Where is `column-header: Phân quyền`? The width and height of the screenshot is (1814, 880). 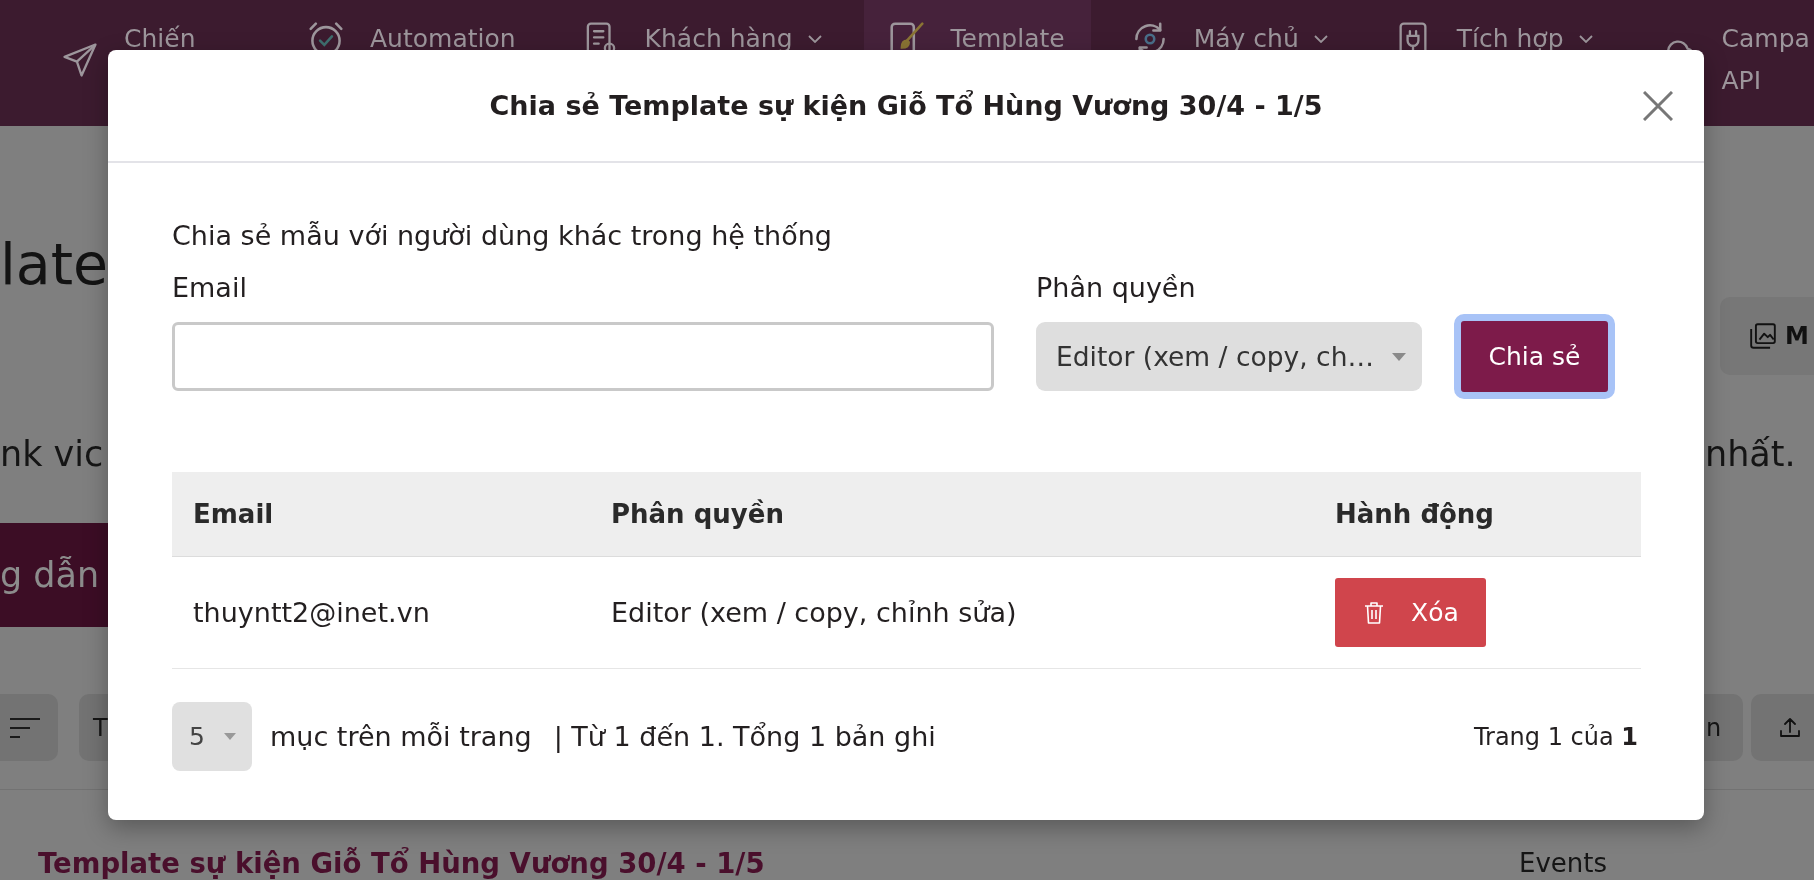
column-header: Phân quyền is located at coordinates (697, 514).